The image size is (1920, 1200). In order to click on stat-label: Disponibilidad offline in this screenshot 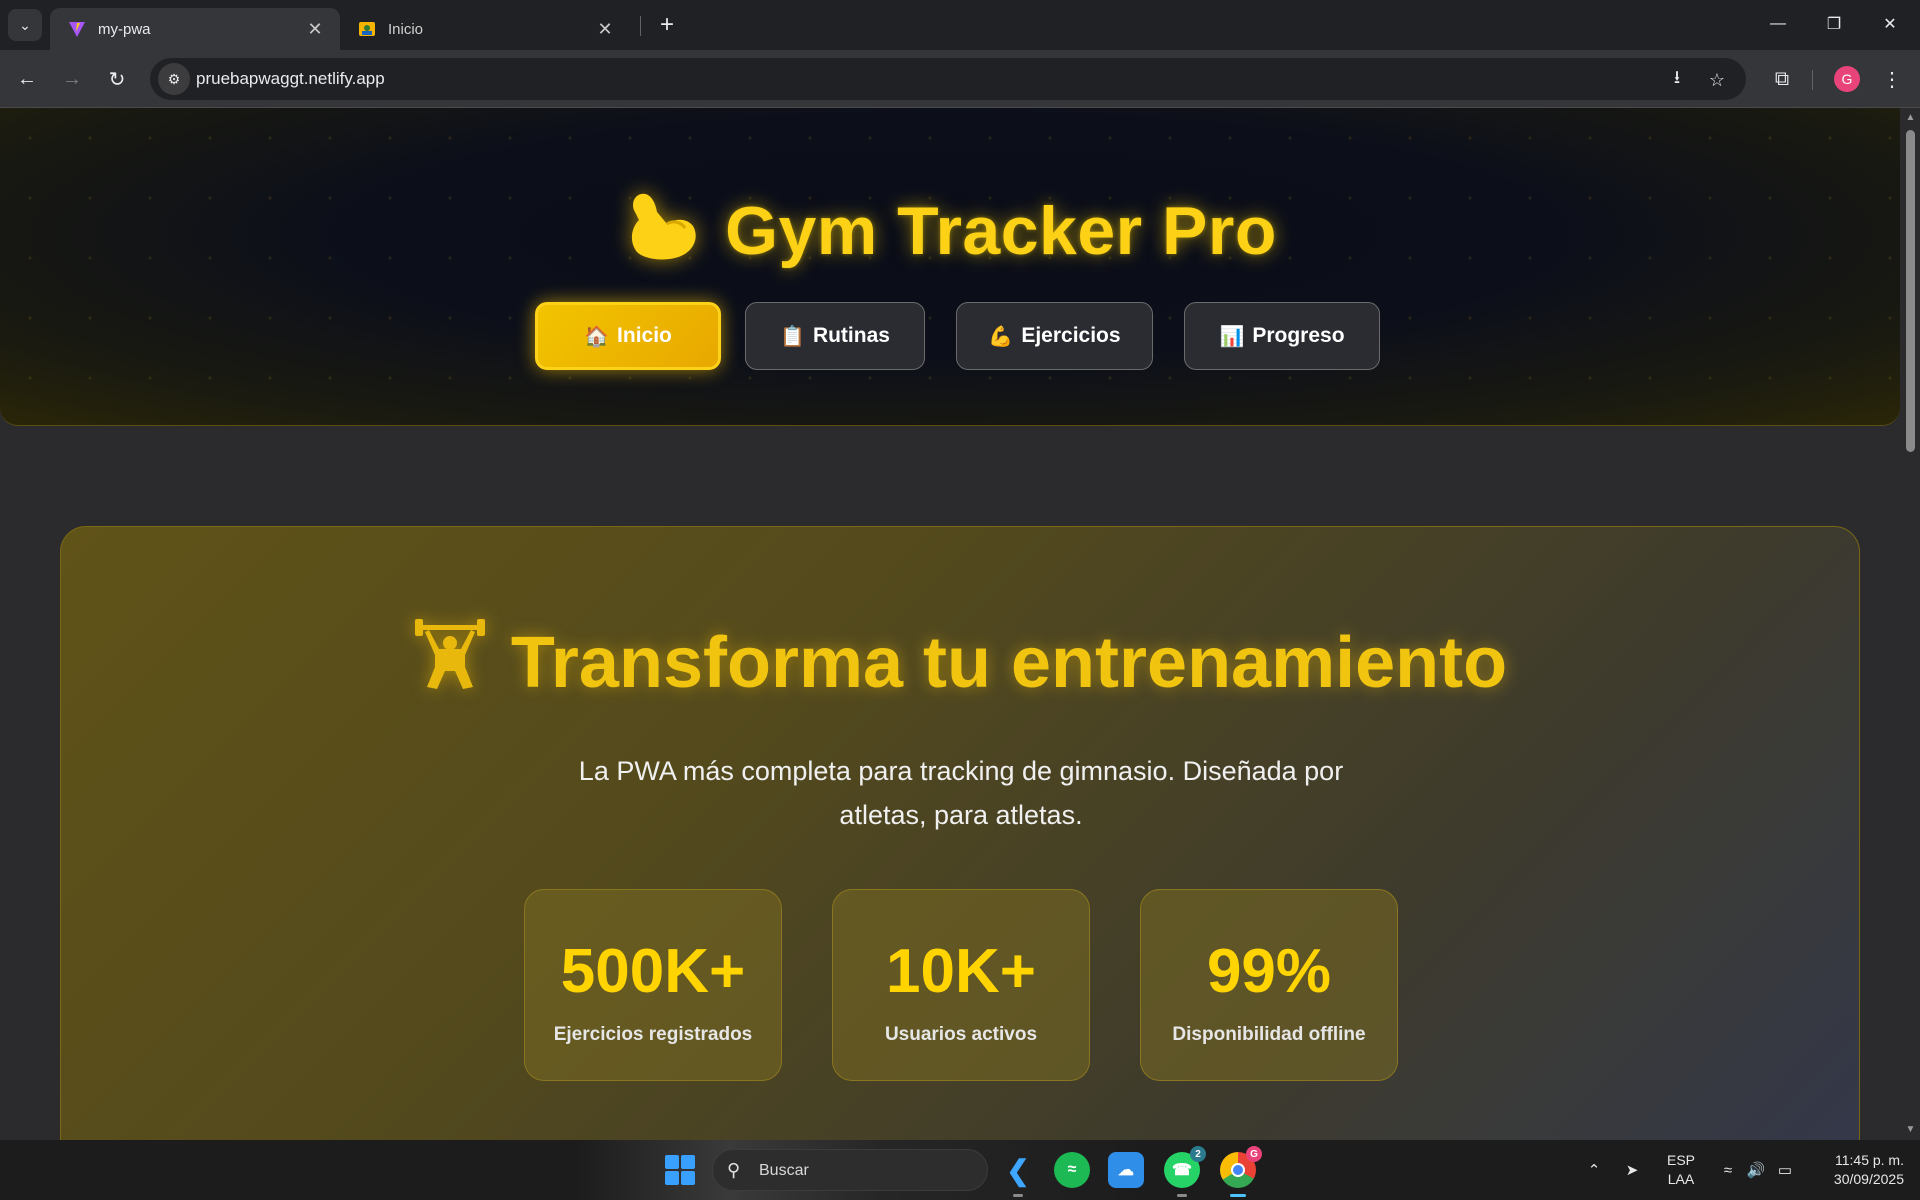, I will do `click(1269, 1034)`.